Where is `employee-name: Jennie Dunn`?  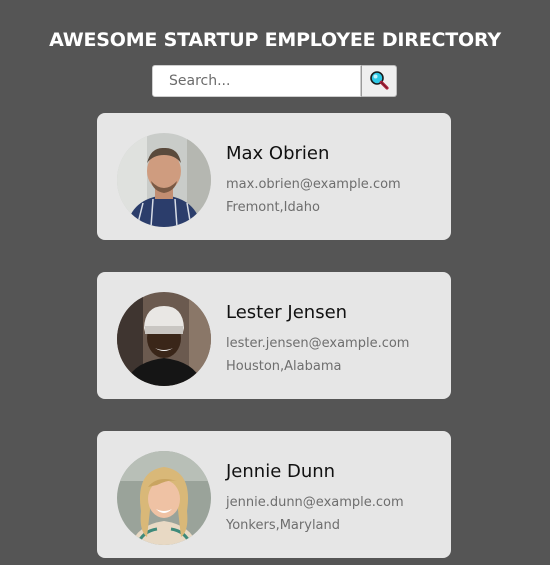 employee-name: Jennie Dunn is located at coordinates (281, 471).